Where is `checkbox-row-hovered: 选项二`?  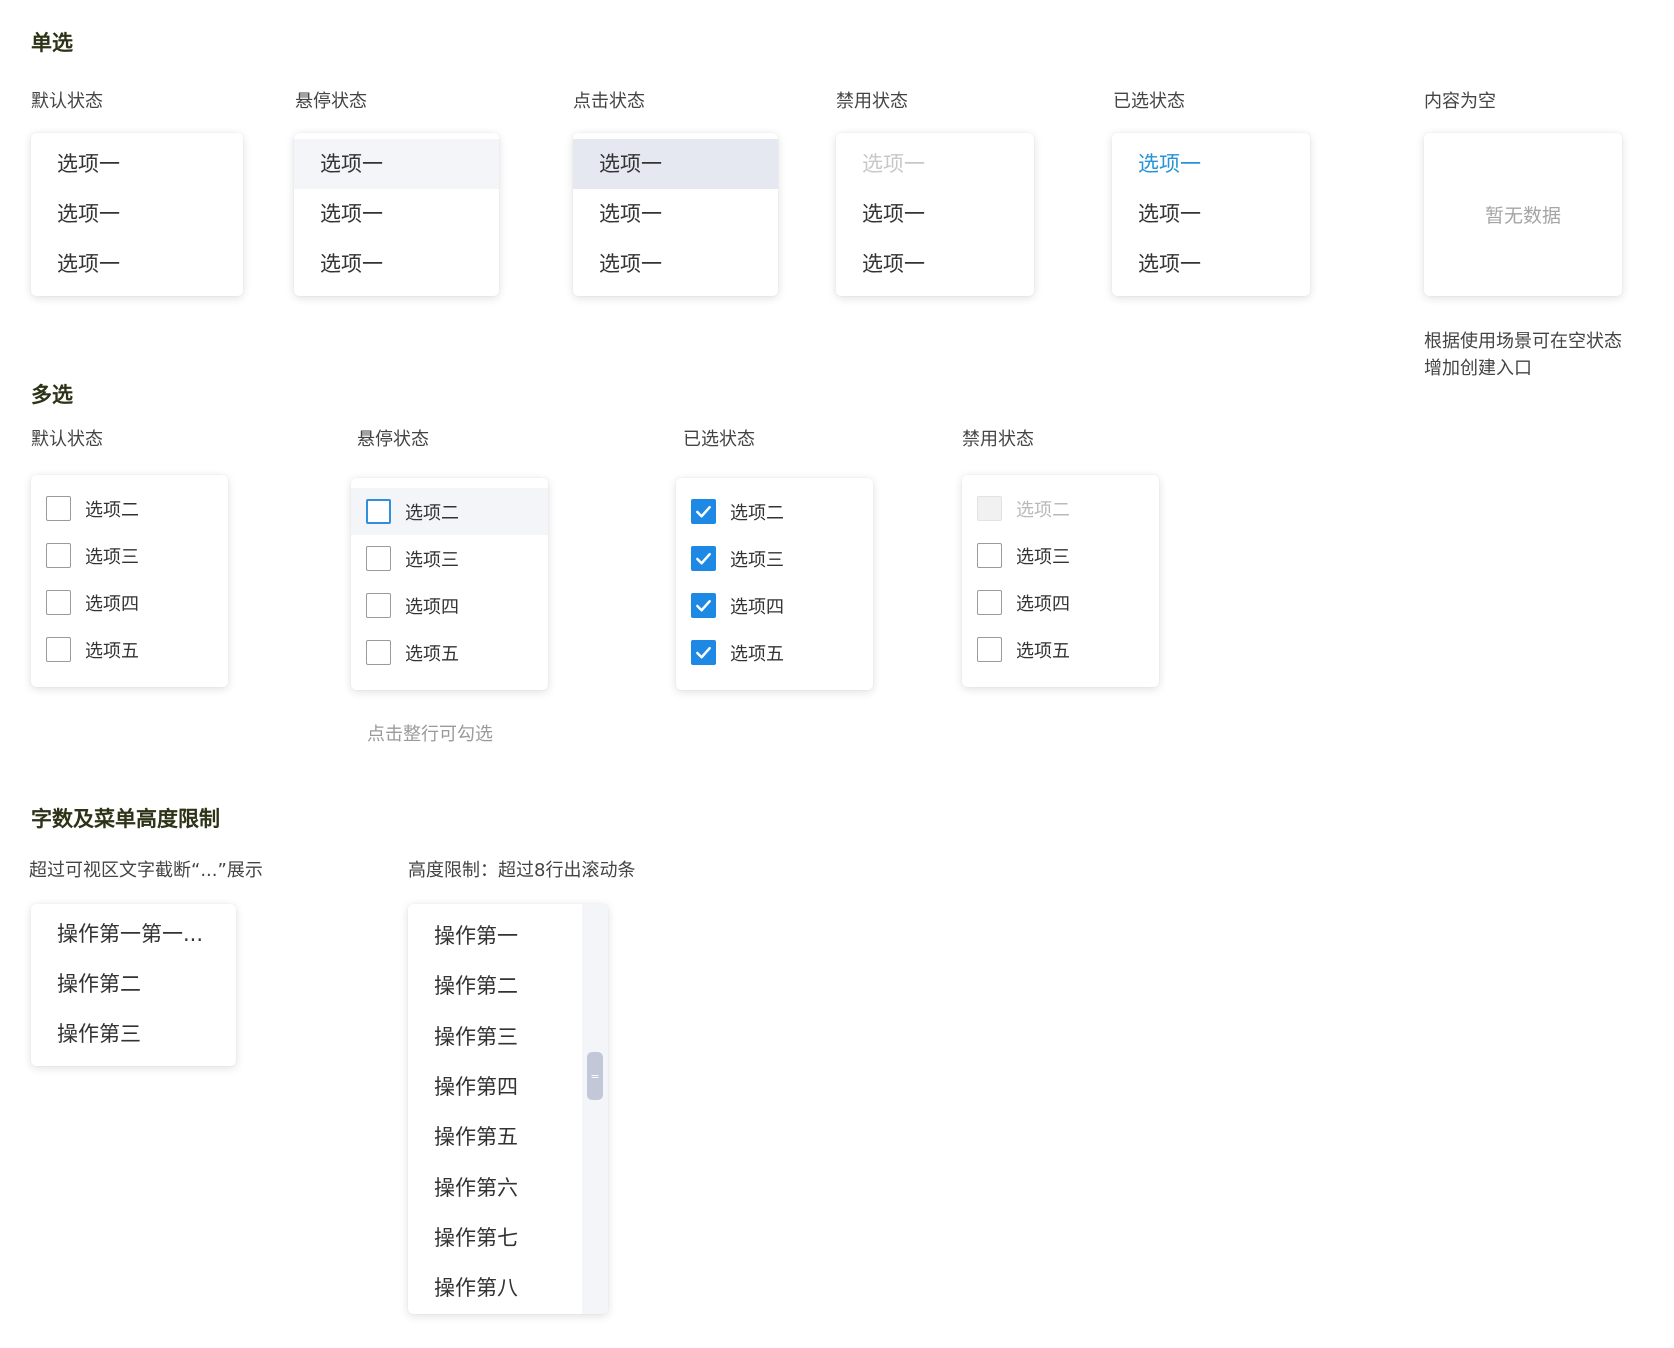
checkbox-row-hovered: 选项二 is located at coordinates (449, 511).